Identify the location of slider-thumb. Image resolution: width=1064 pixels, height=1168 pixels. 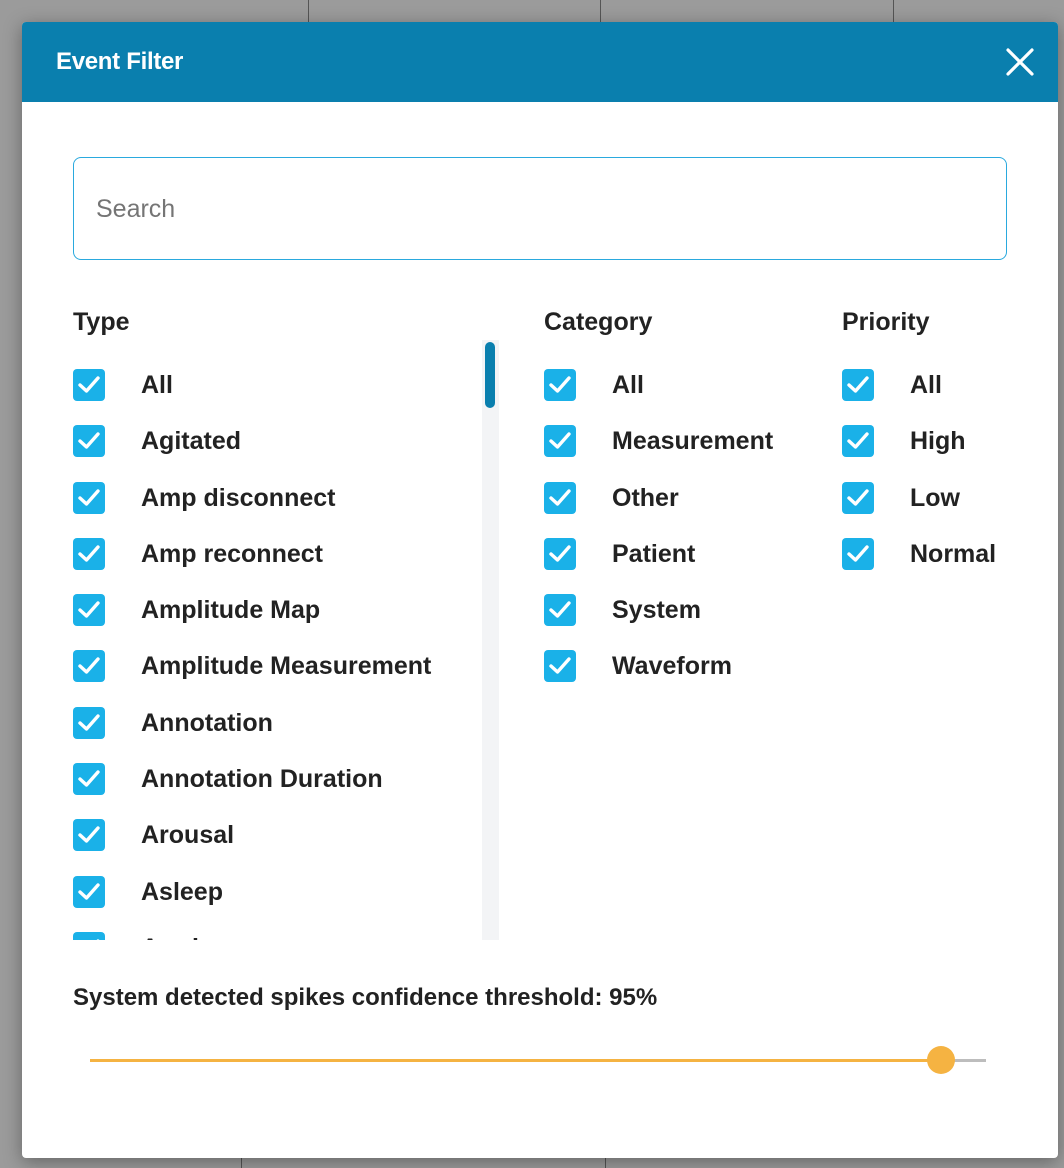
(941, 1060).